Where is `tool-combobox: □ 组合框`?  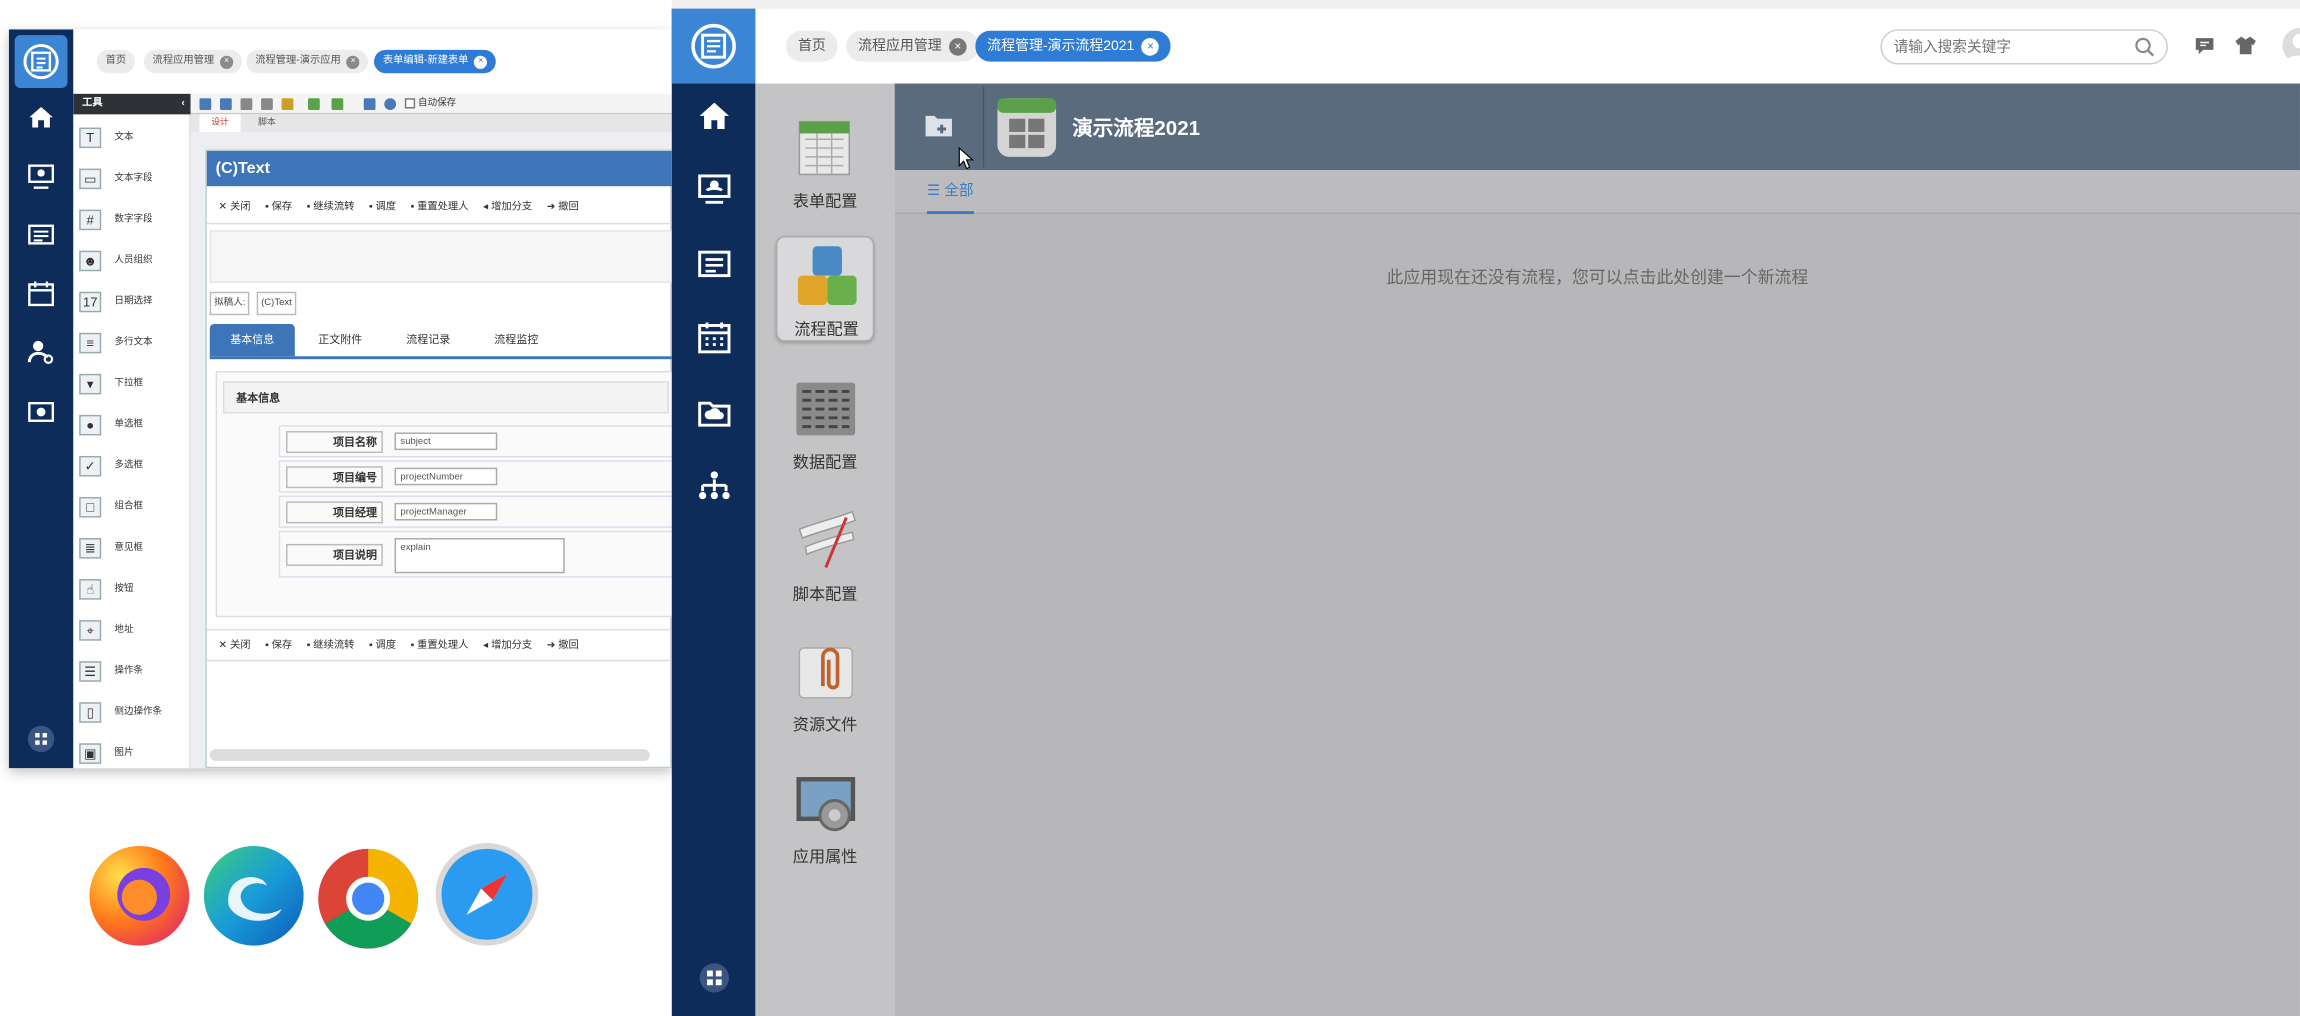 tool-combobox: □ 组合框 is located at coordinates (134, 507).